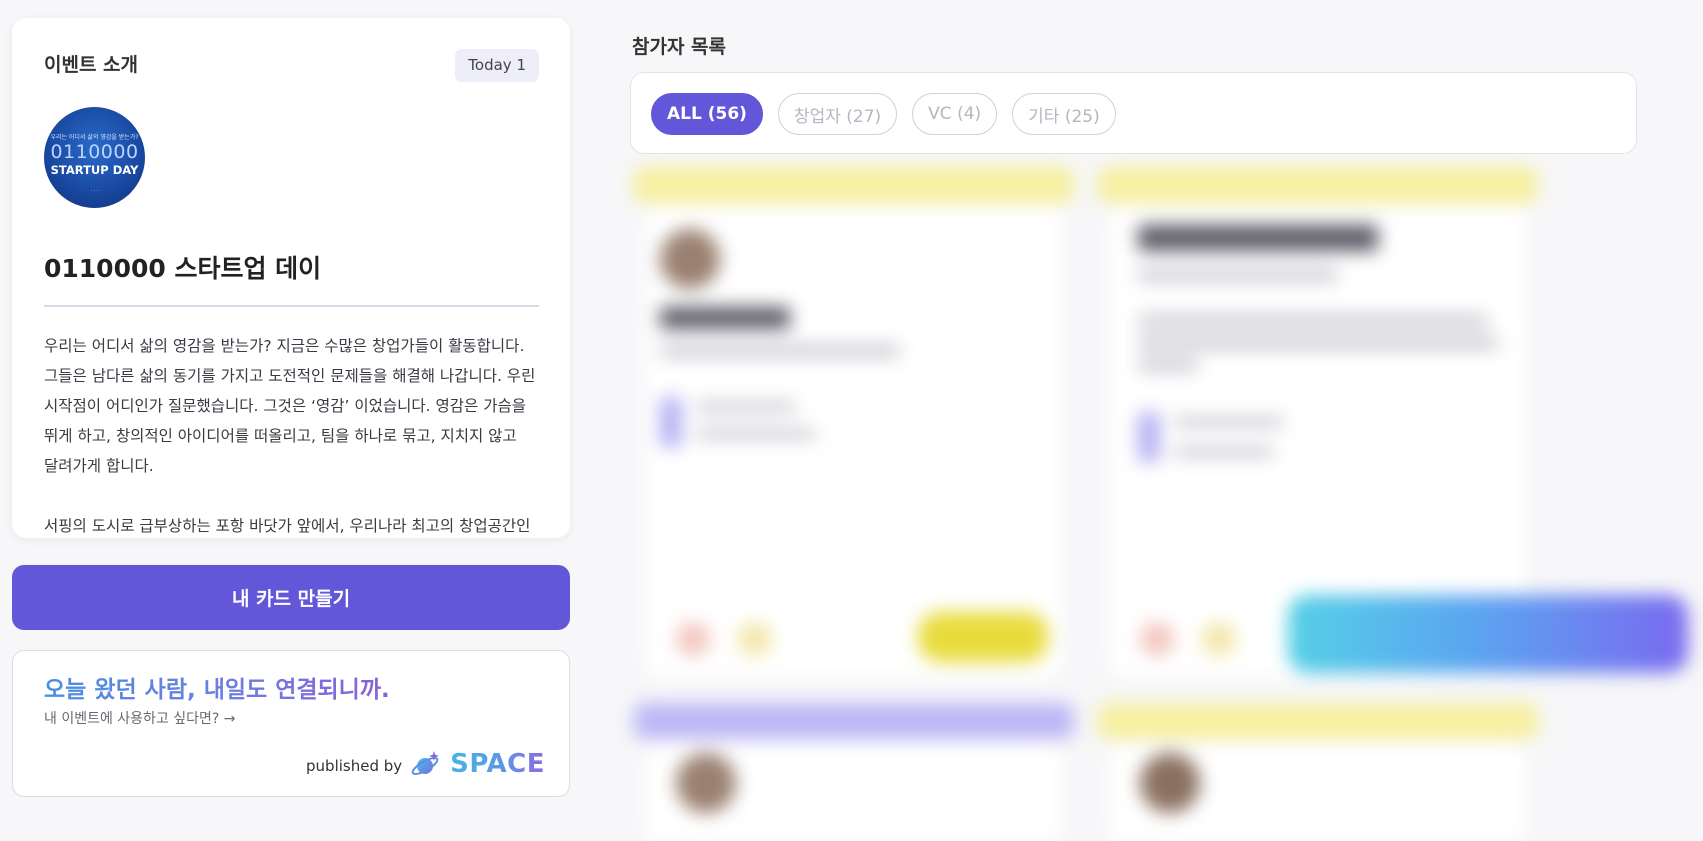  I want to click on space-brand-logo: SPACE, so click(497, 764).